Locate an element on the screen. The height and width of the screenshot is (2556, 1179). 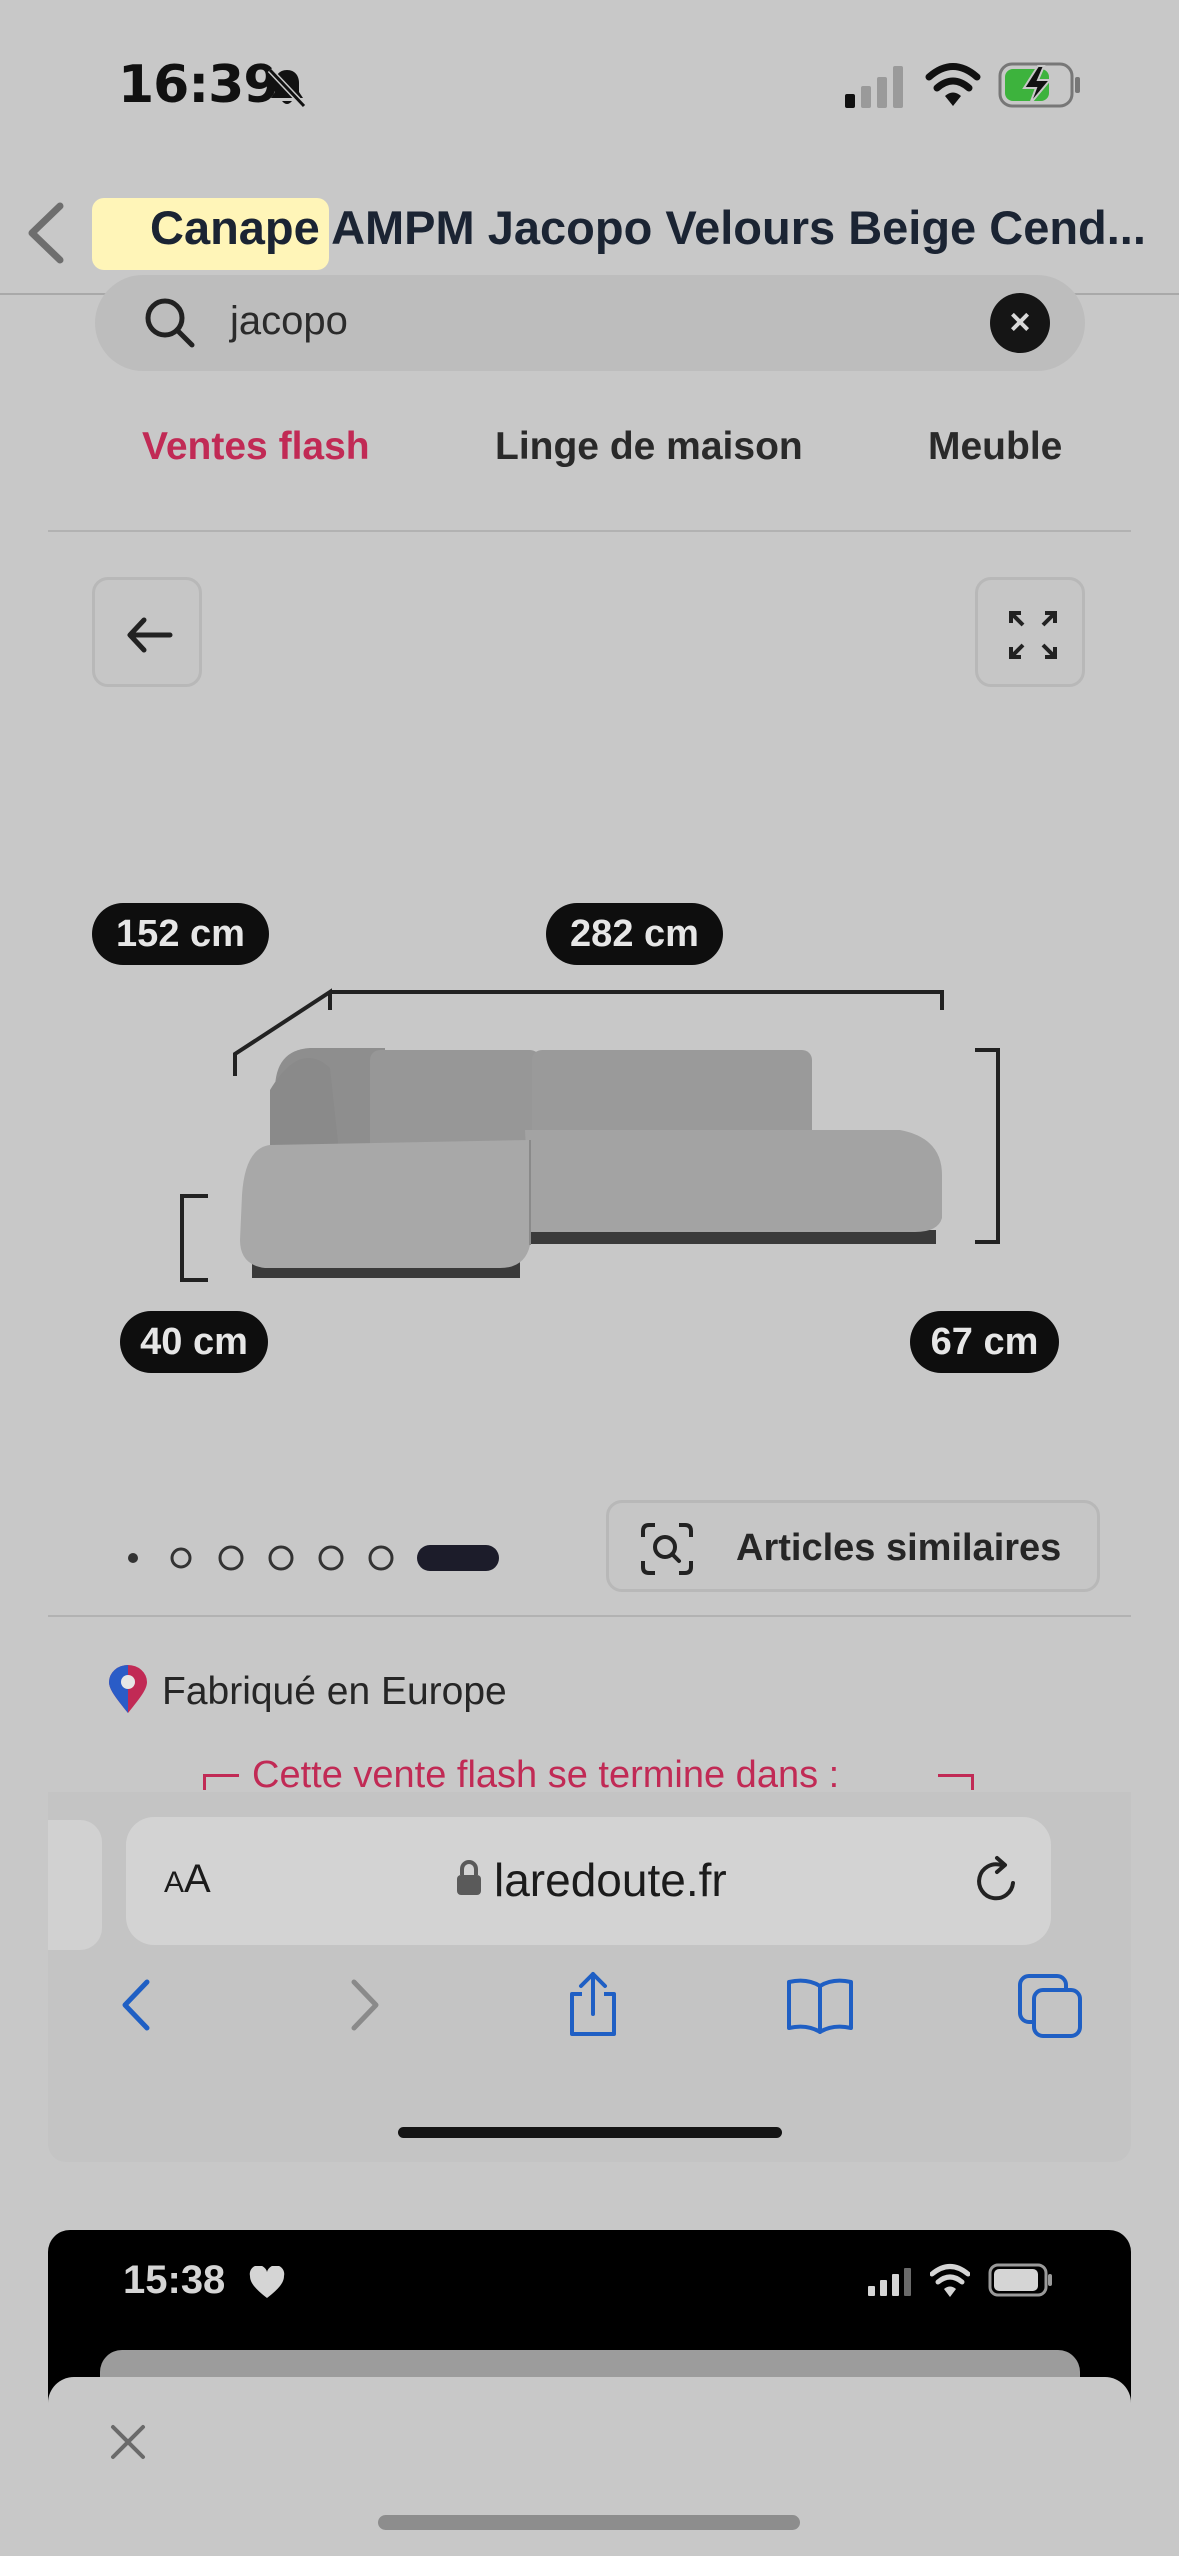
back-icon is located at coordinates (138, 2005).